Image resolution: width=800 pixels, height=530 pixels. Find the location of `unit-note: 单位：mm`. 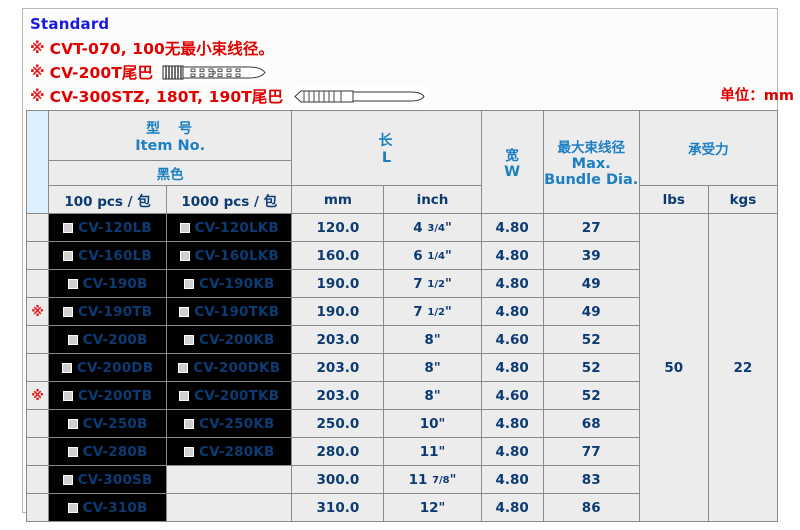

unit-note: 单位：mm is located at coordinates (757, 96).